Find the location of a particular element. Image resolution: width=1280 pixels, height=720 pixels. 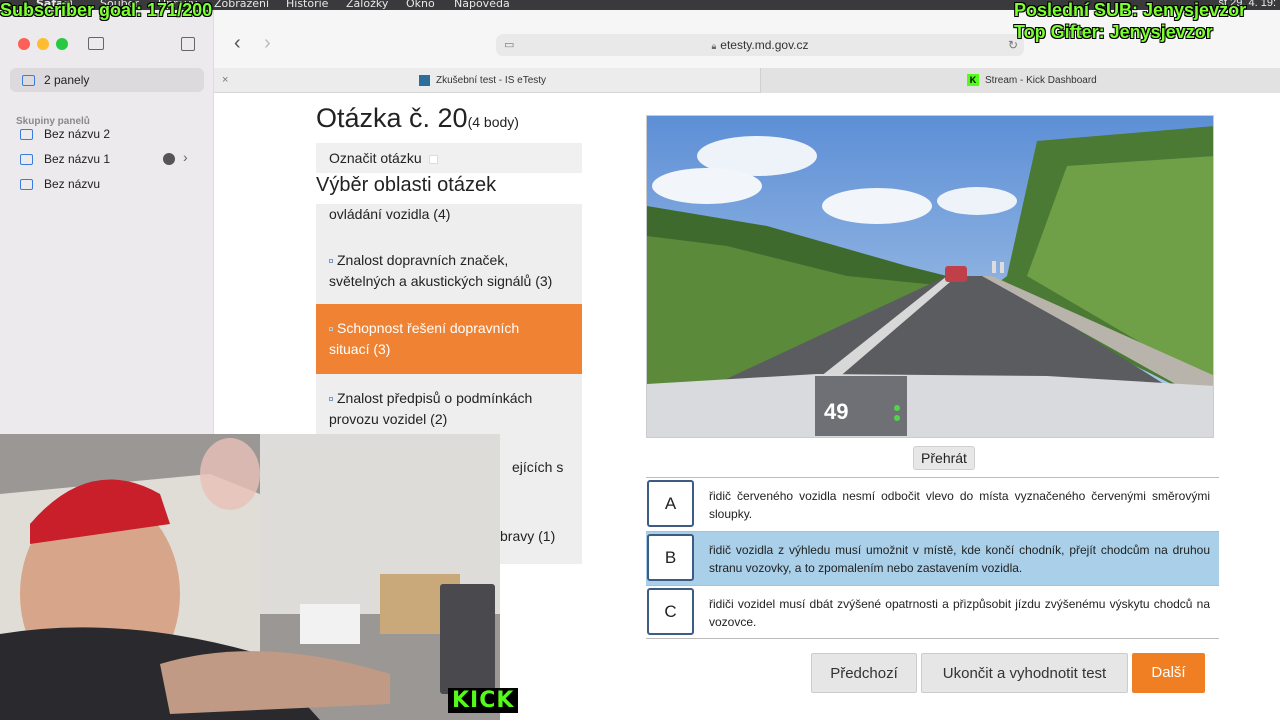

category-label: ejících s is located at coordinates (538, 467).